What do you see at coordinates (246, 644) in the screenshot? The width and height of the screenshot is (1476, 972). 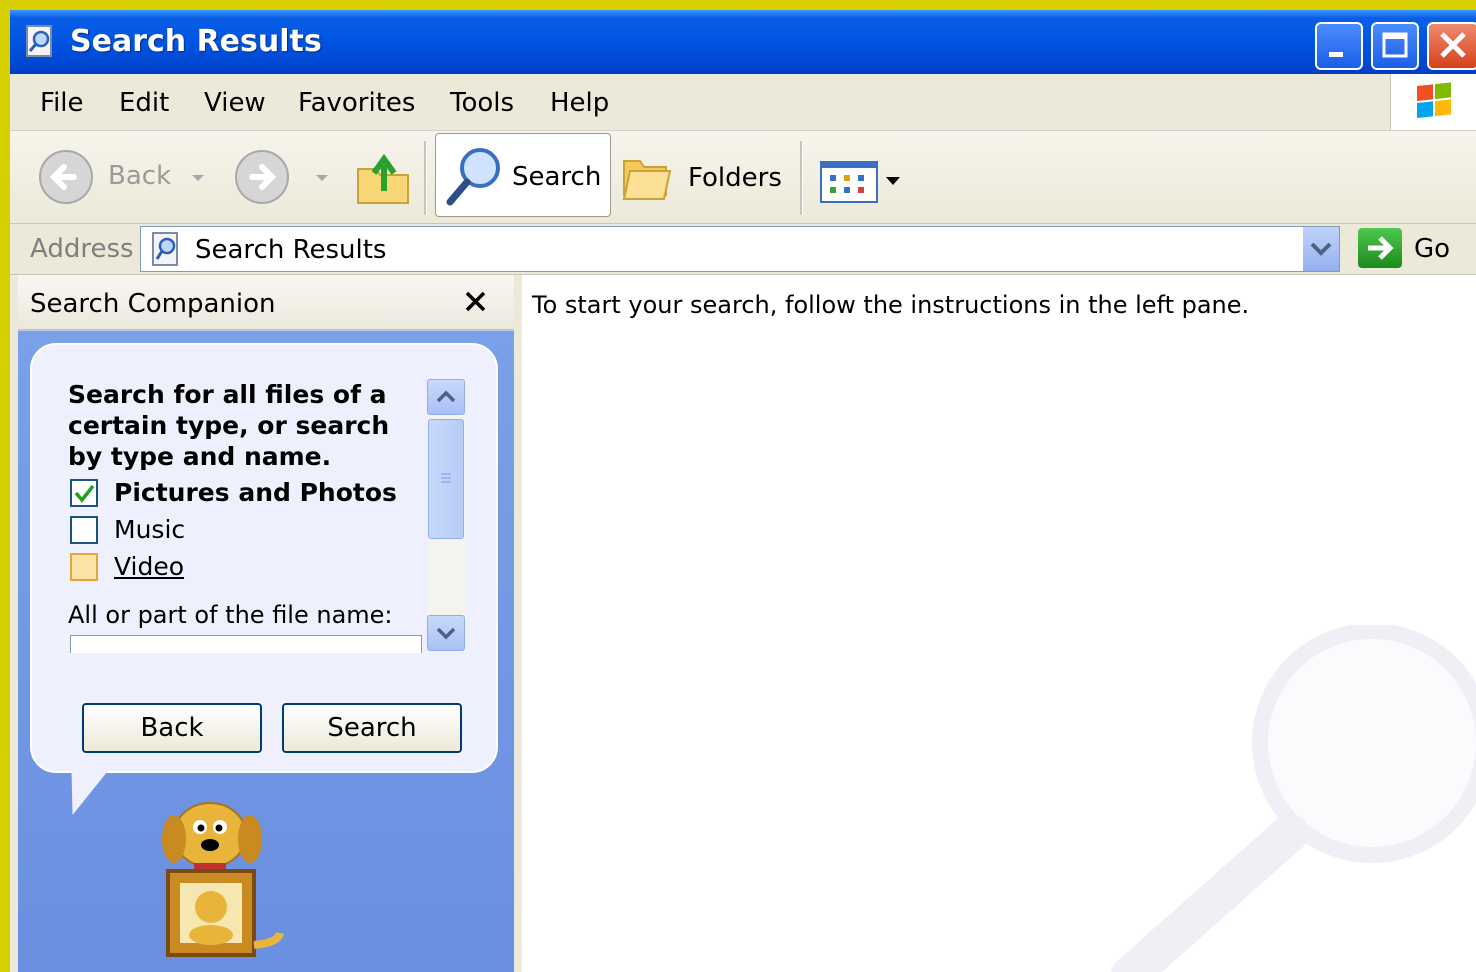 I see `filename-input` at bounding box center [246, 644].